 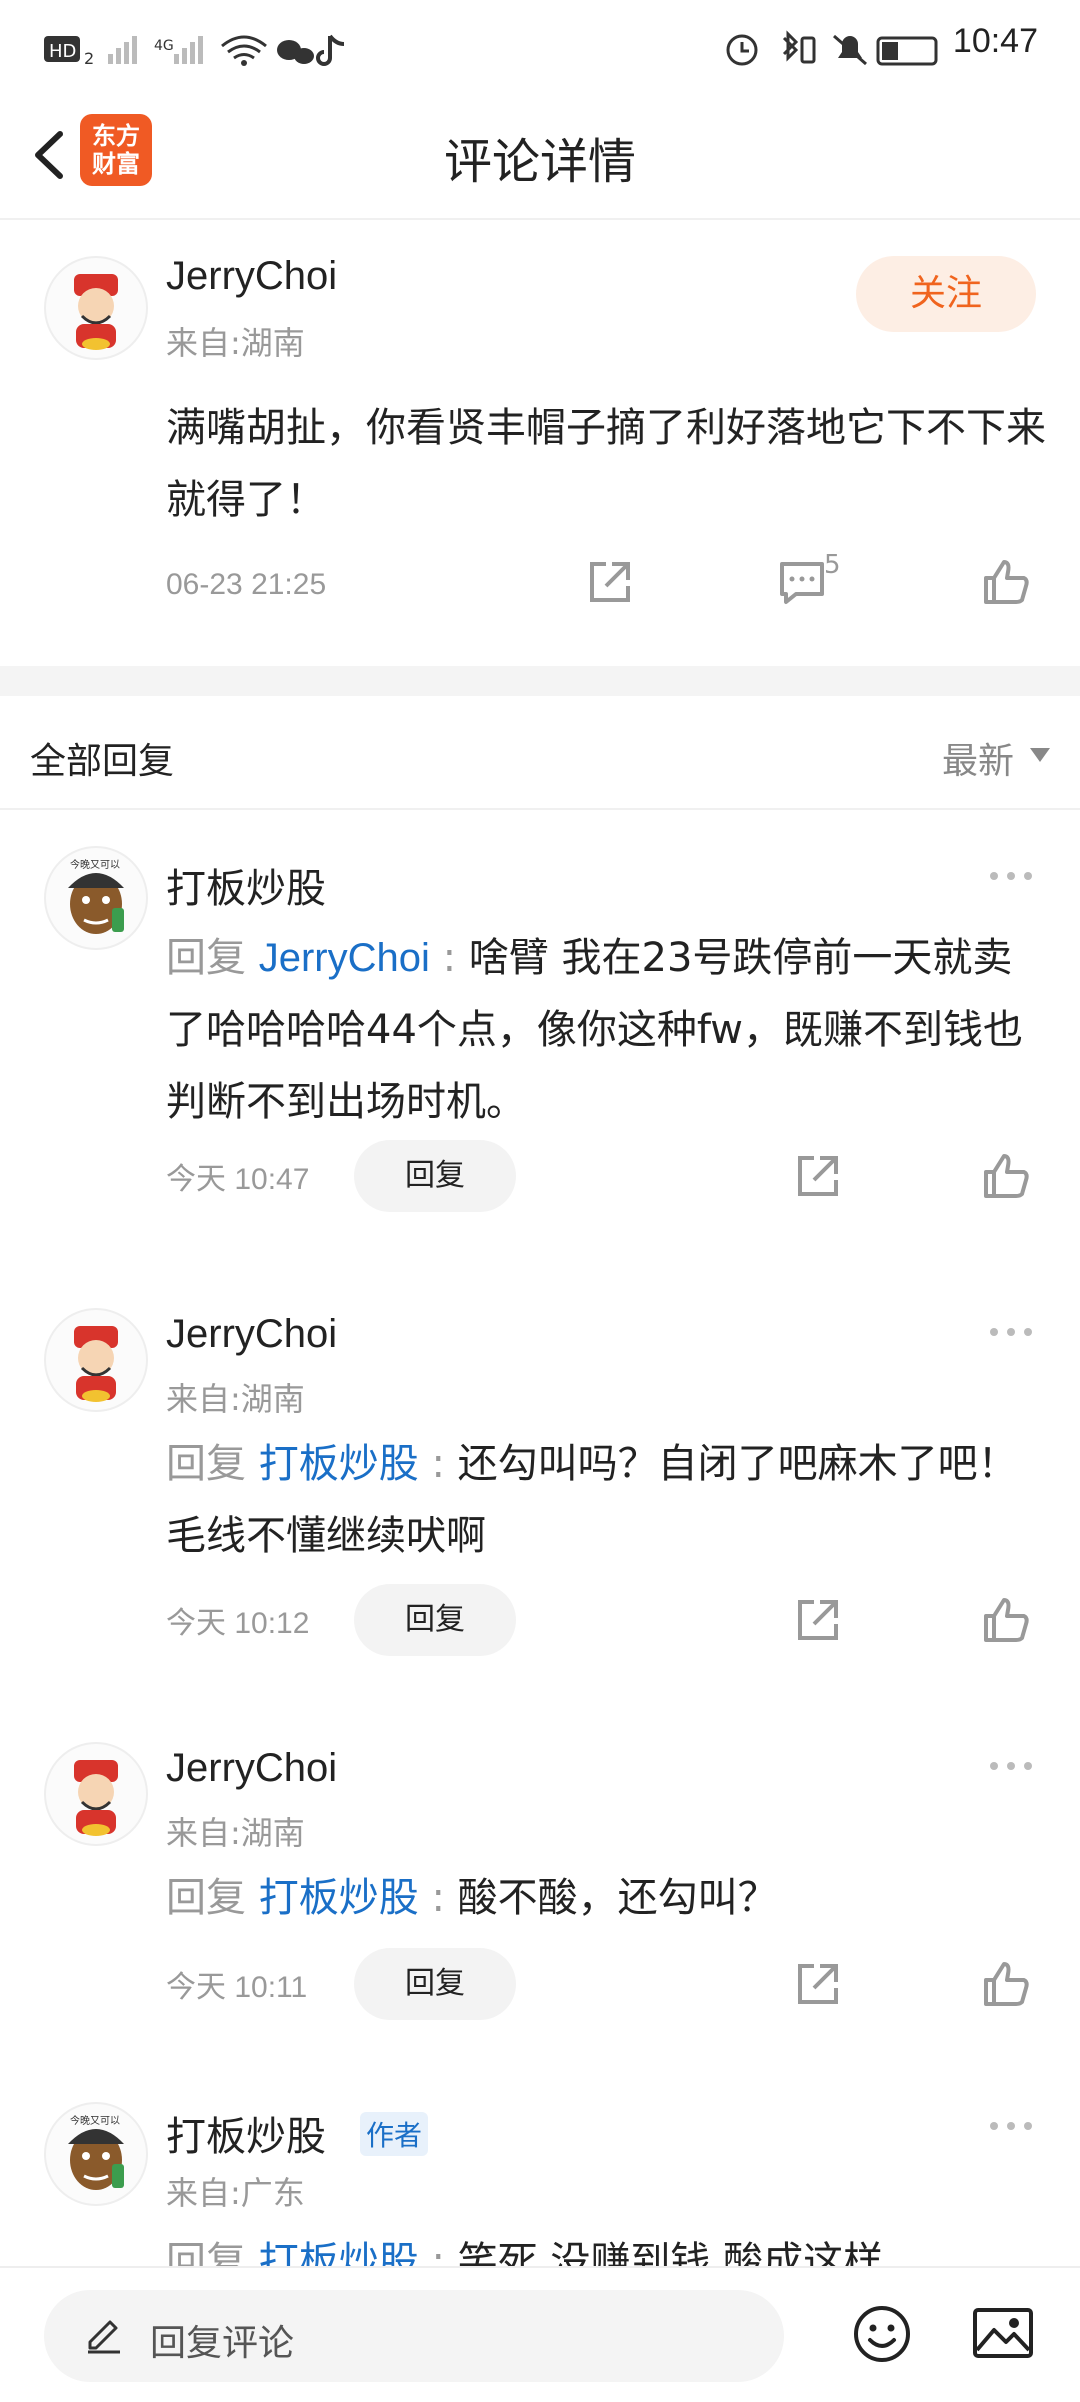 I want to click on svg-text: 2, so click(x=89, y=58).